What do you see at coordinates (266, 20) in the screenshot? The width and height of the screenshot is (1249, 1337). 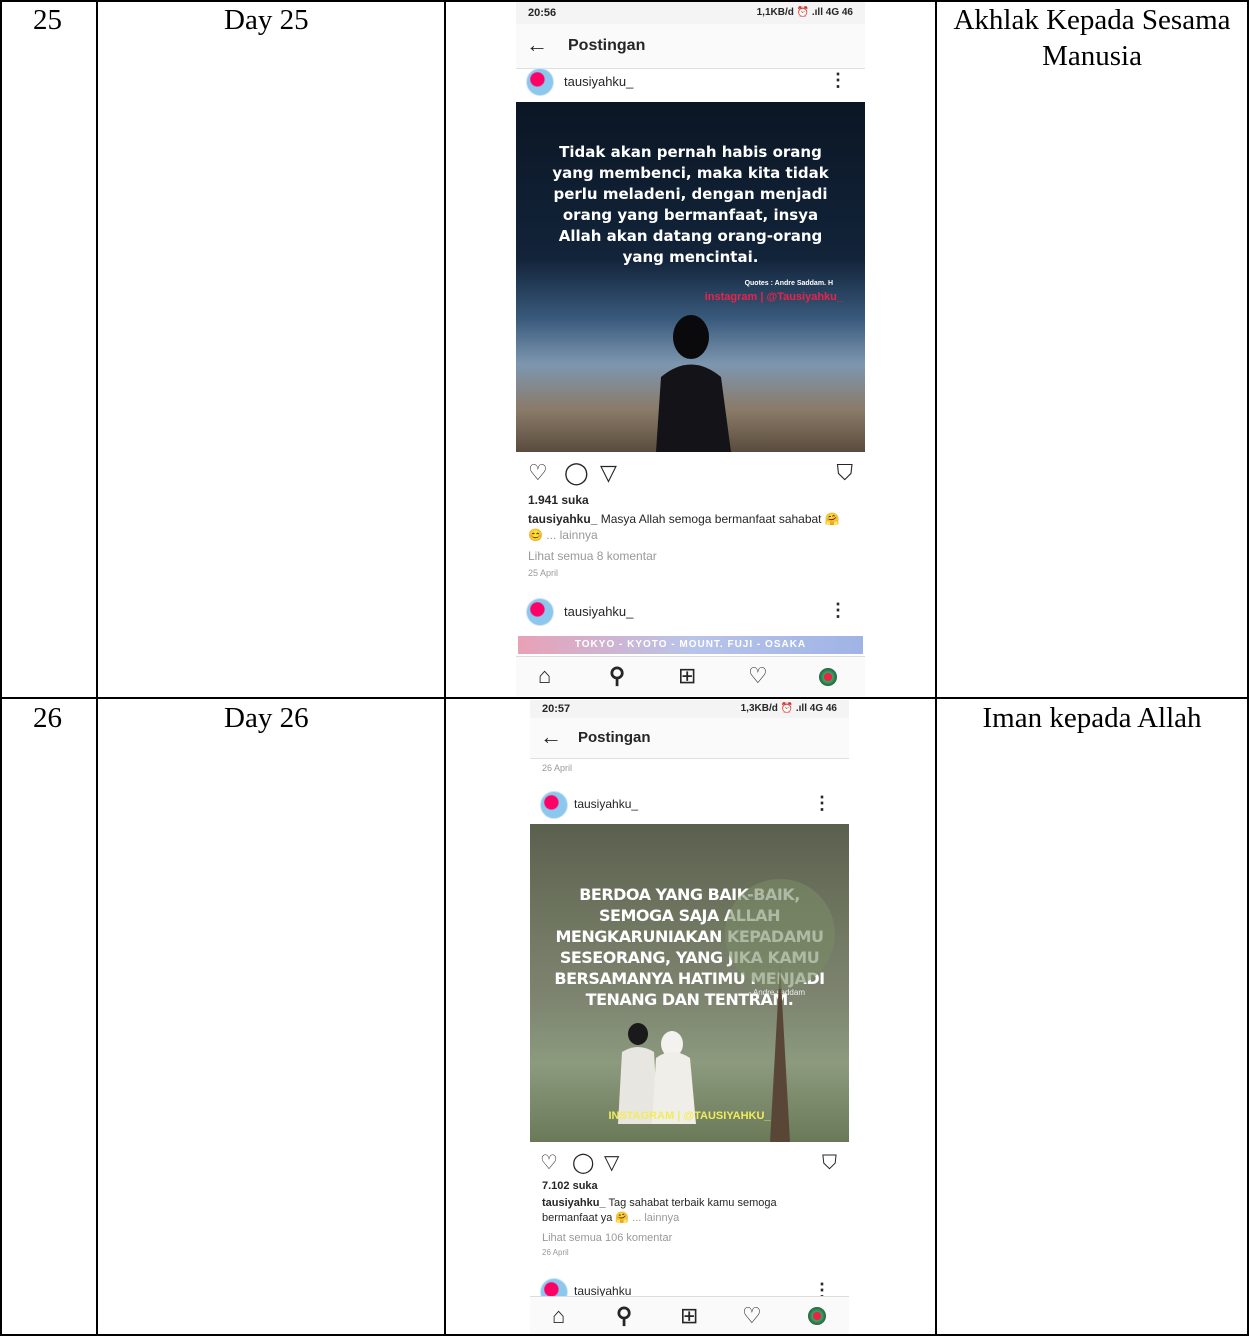 I see `day-label: Day 25` at bounding box center [266, 20].